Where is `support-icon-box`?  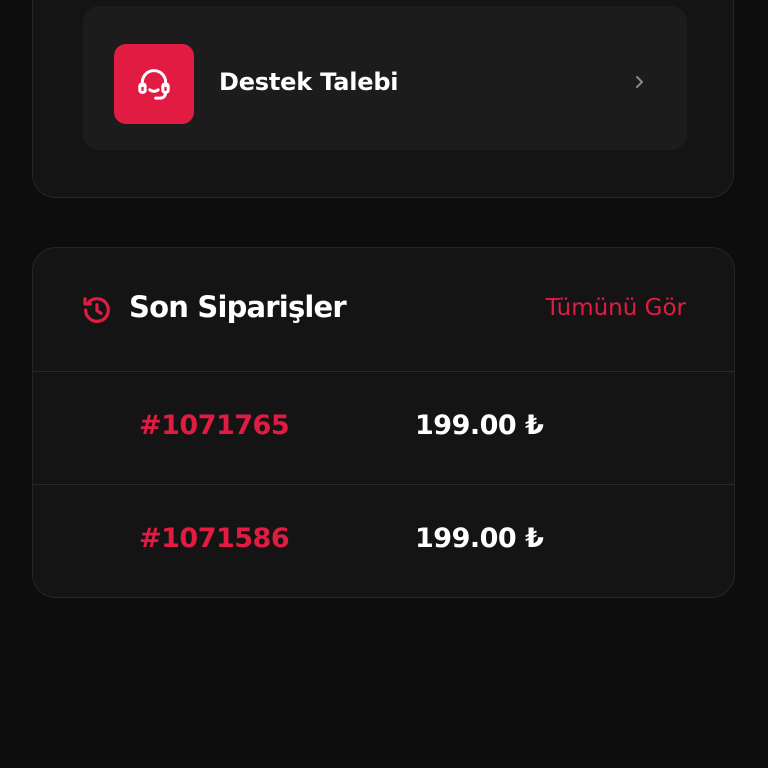
support-icon-box is located at coordinates (154, 84).